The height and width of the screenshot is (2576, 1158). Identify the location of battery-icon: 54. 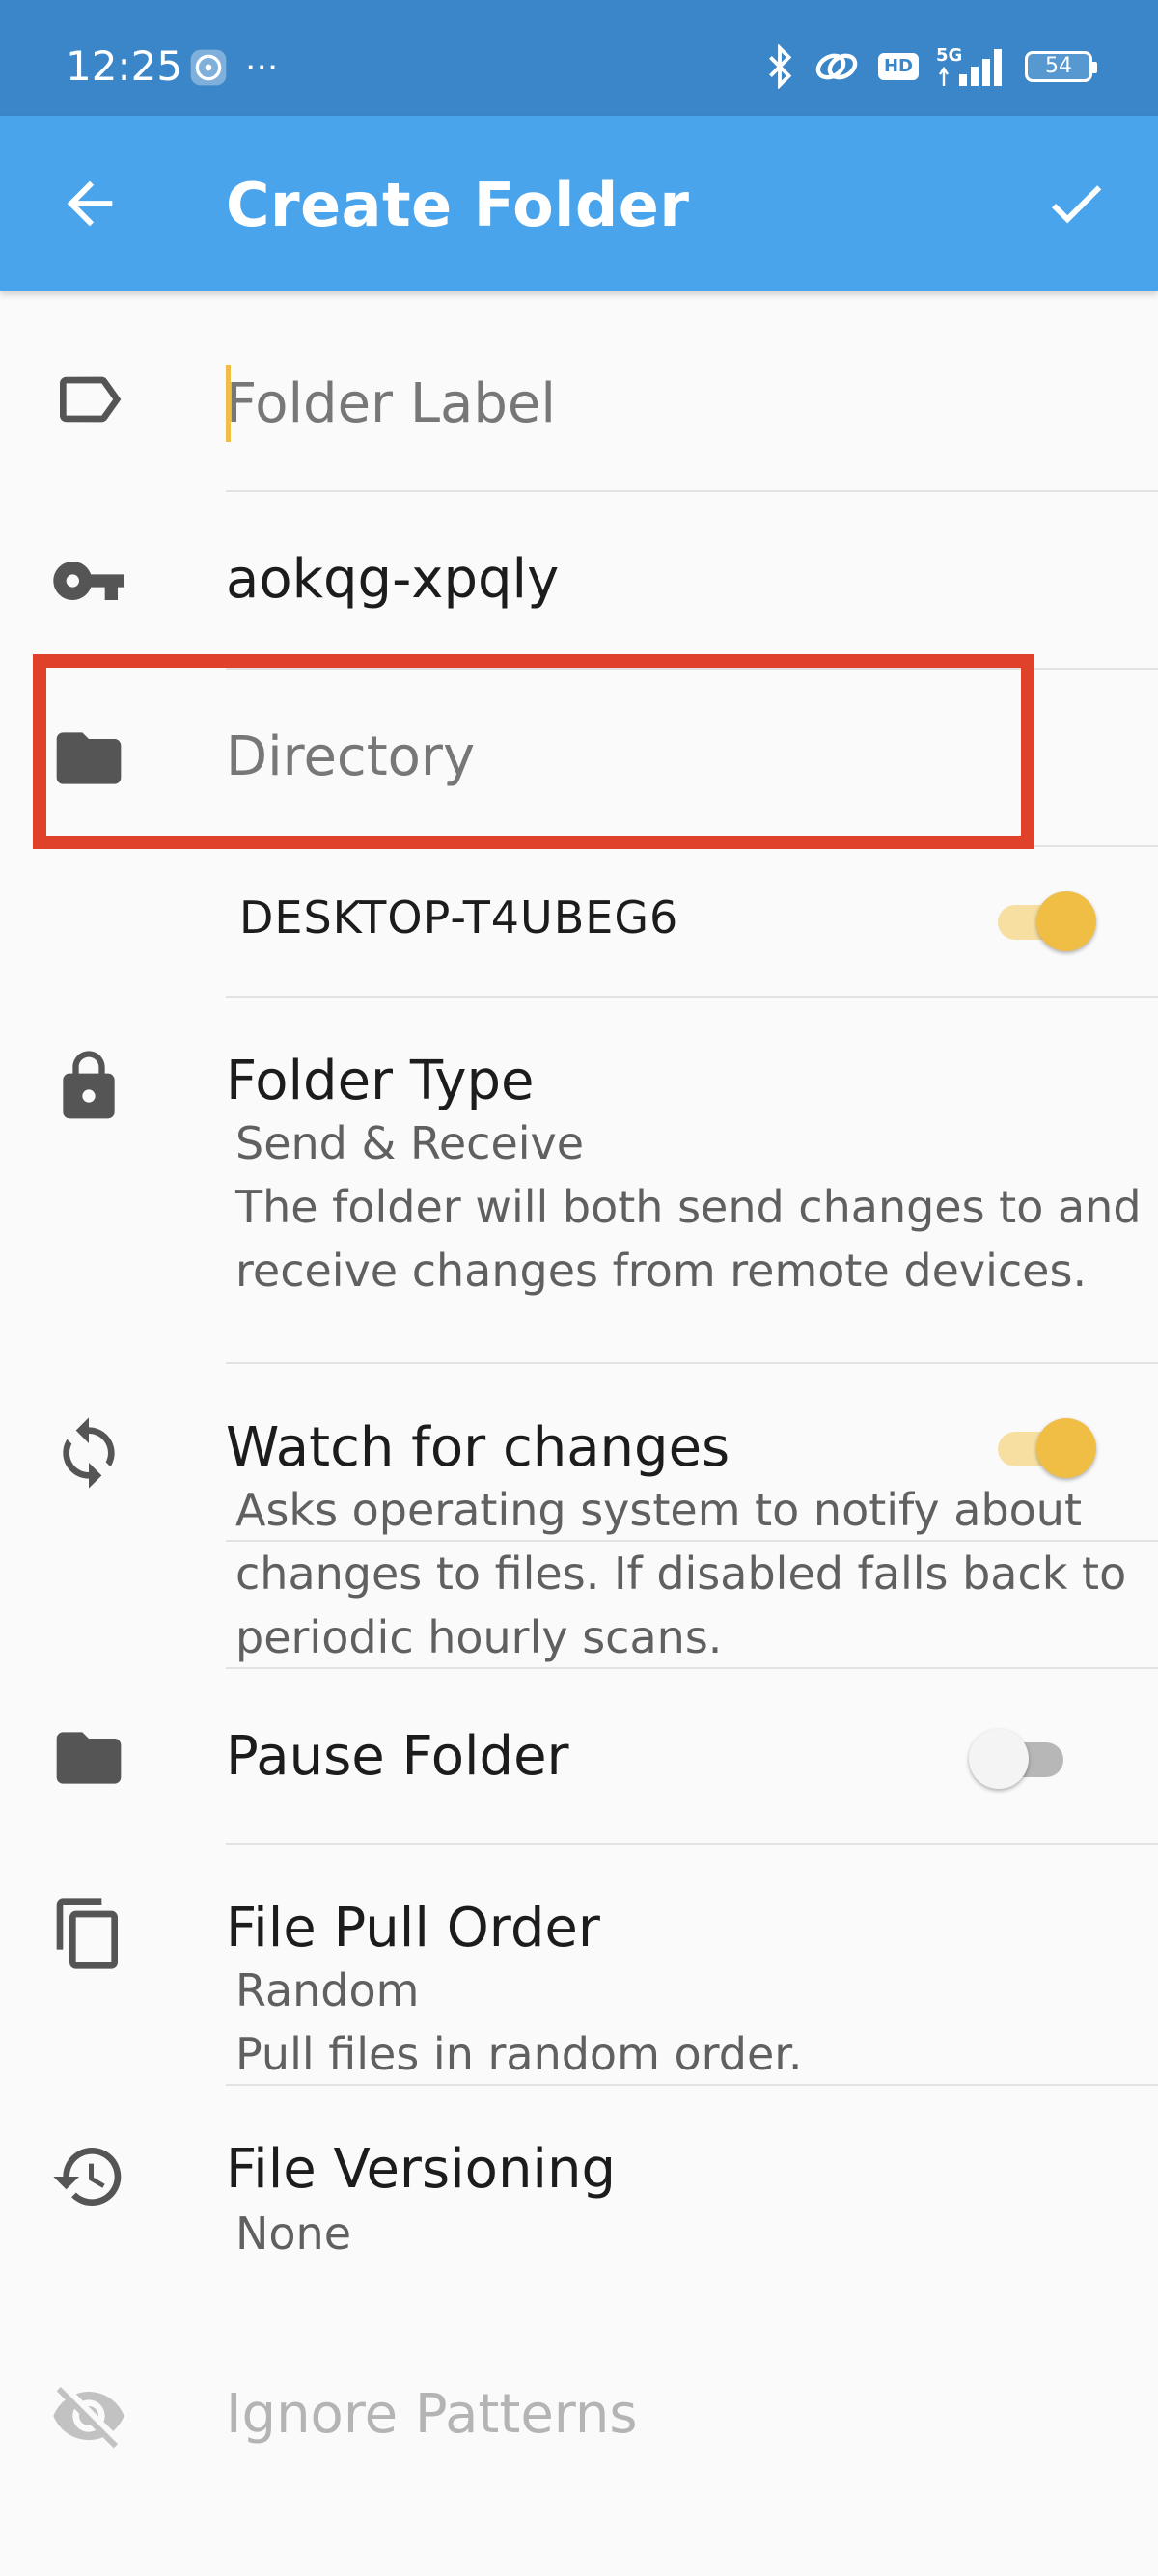
(1061, 66).